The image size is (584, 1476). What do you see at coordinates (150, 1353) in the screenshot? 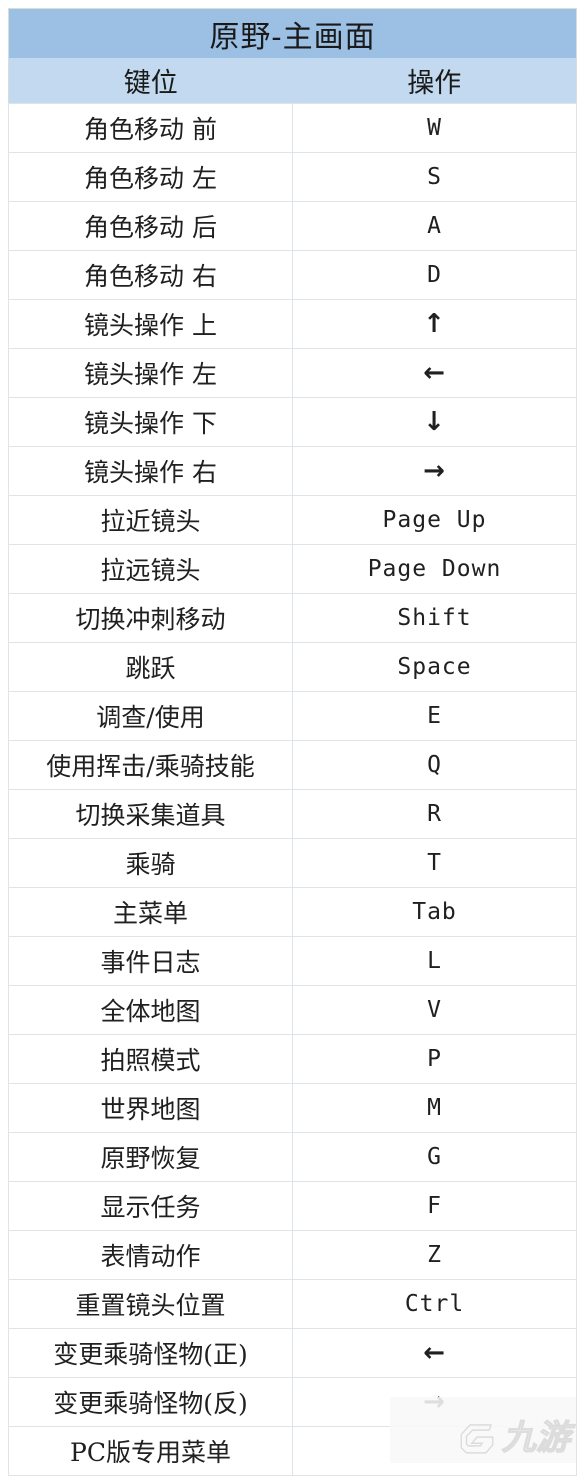
I see `action-cell: 变更乘骑怪物(正)` at bounding box center [150, 1353].